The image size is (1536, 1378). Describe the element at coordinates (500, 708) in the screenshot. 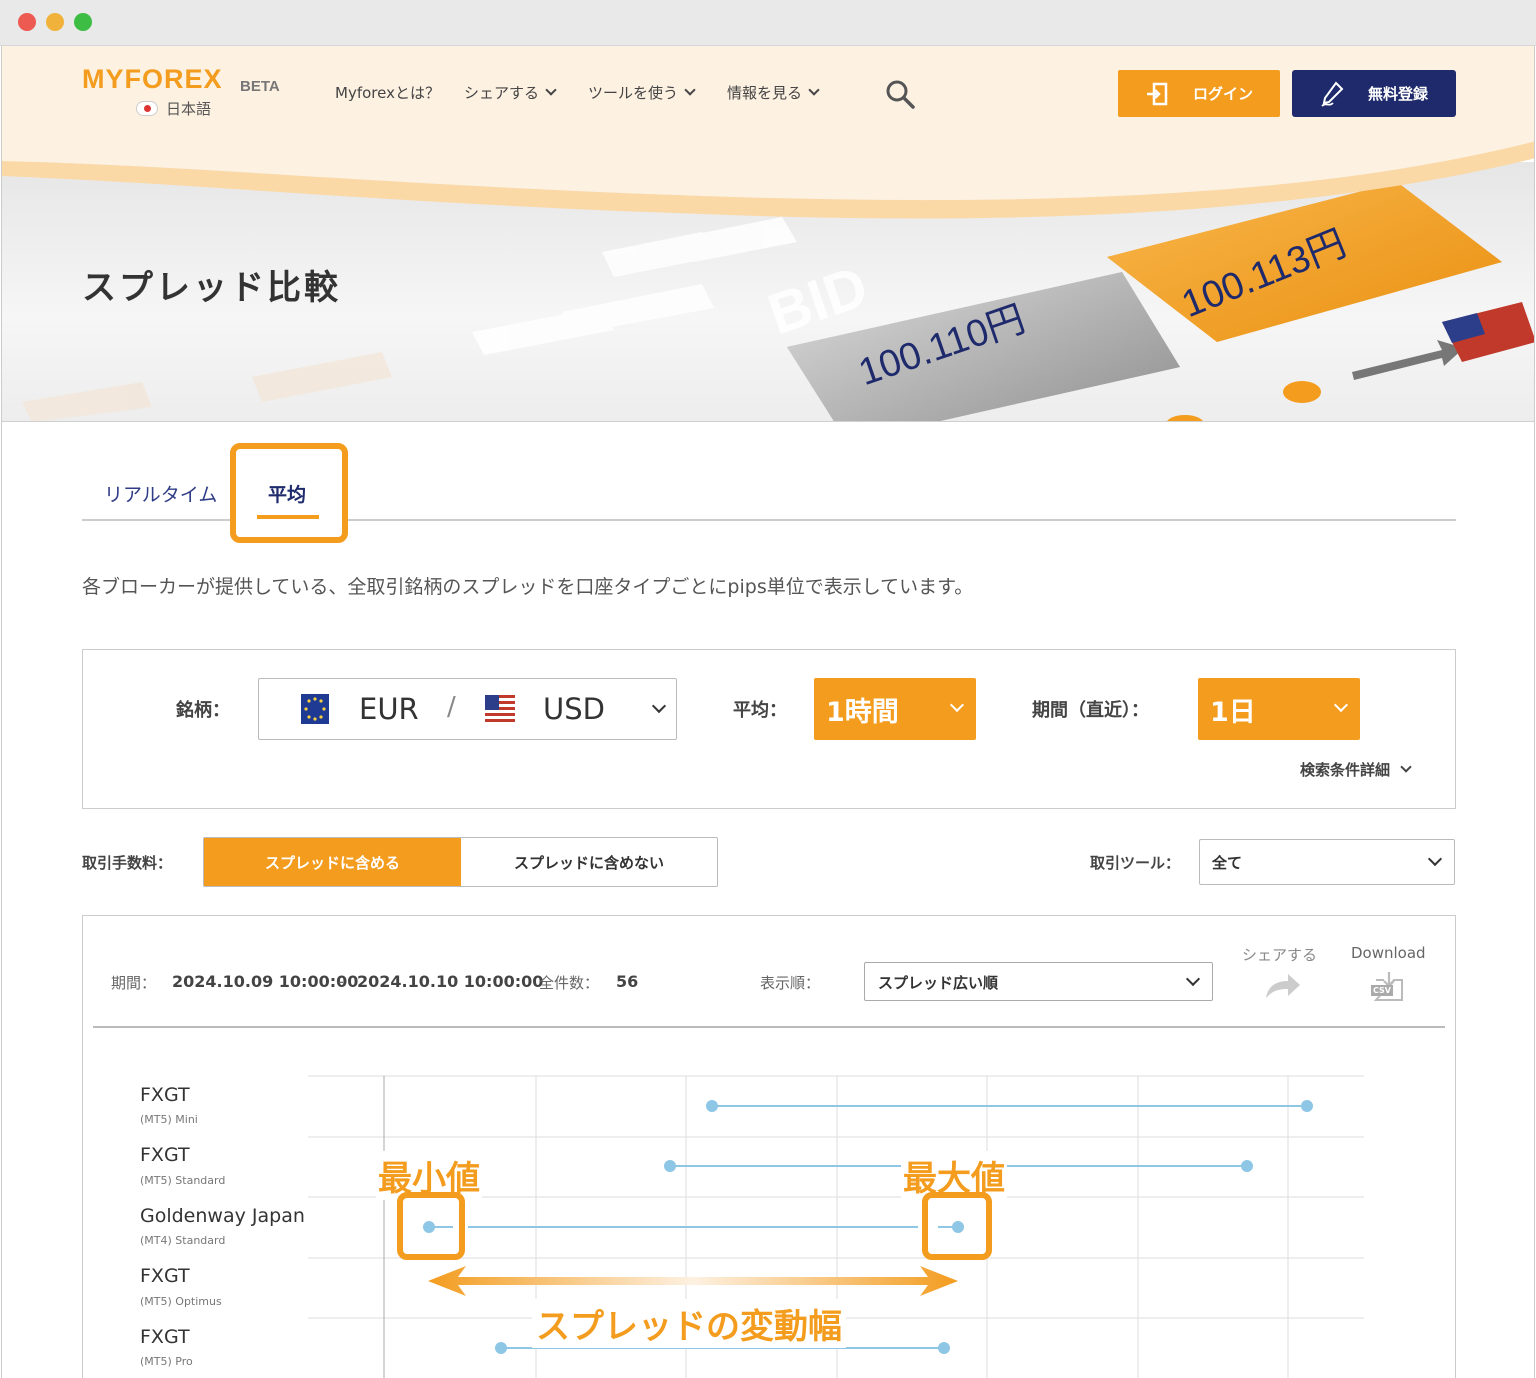

I see `us-flag-icon` at that location.